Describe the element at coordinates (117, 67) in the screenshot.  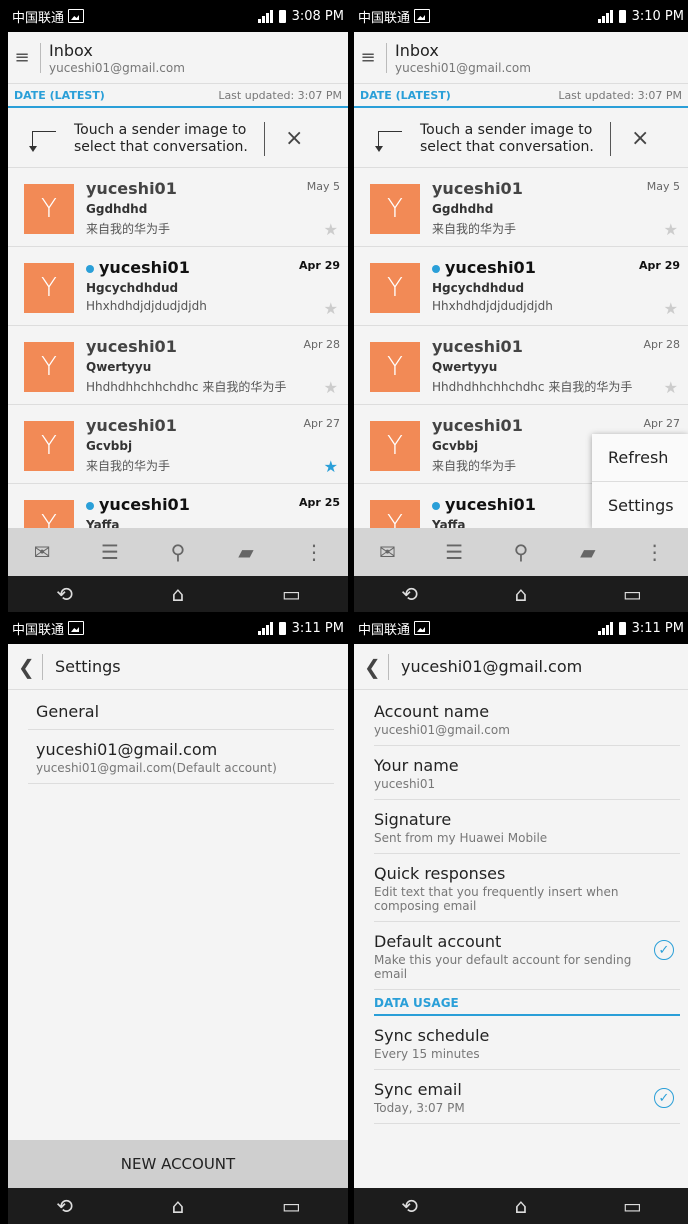
I see `account-label: yuceshi01@gmail.com` at that location.